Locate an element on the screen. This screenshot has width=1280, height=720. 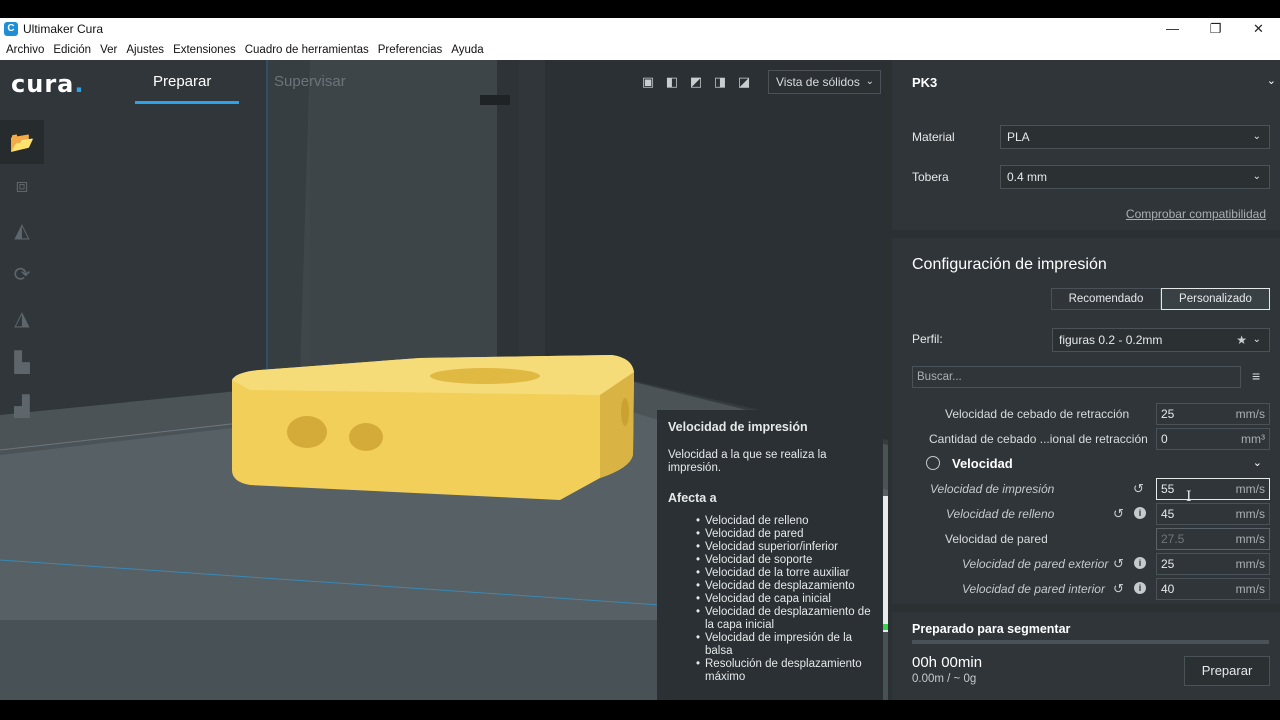
list-item: Velocidad superior/inferior is located at coordinates (784, 547).